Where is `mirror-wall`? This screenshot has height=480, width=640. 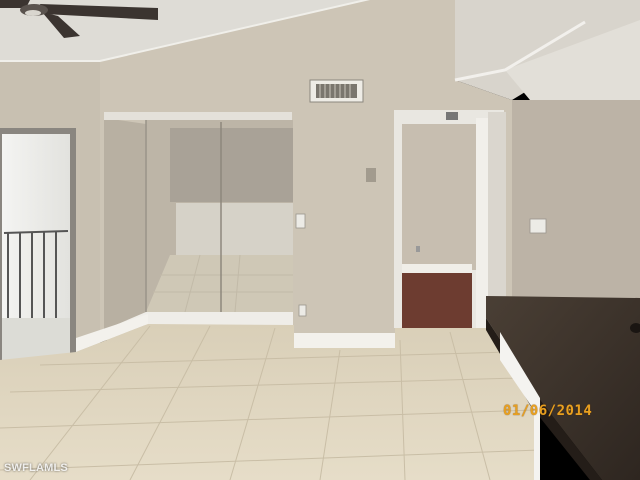
mirror-wall is located at coordinates (198, 221).